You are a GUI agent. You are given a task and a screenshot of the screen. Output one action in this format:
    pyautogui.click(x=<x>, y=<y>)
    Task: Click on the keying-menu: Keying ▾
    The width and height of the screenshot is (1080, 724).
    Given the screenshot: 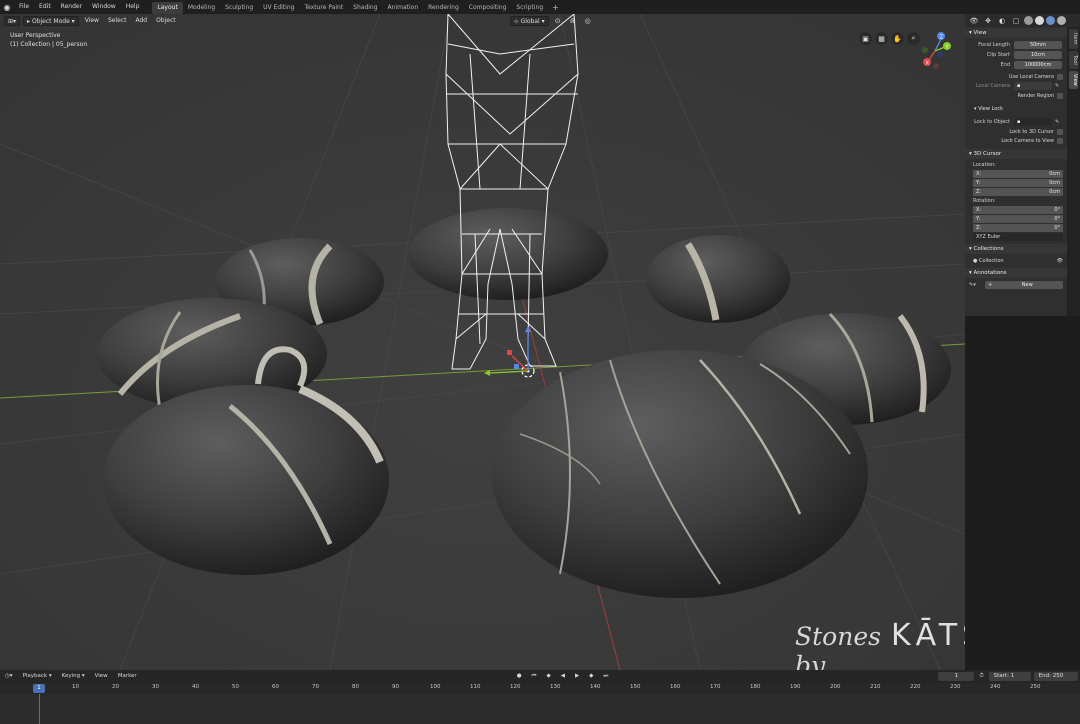 What is the action you would take?
    pyautogui.click(x=73, y=676)
    